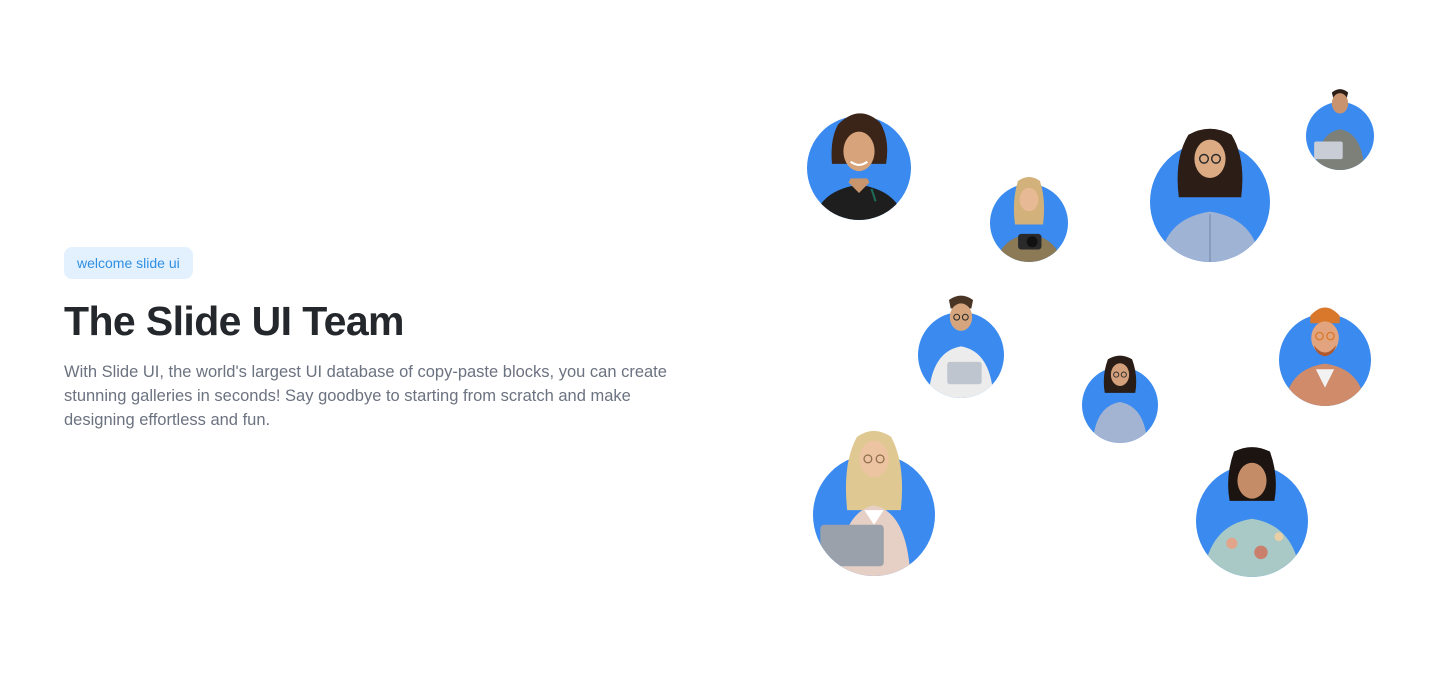 This screenshot has height=678, width=1440. I want to click on welcome-badge: welcome slide ui, so click(128, 263).